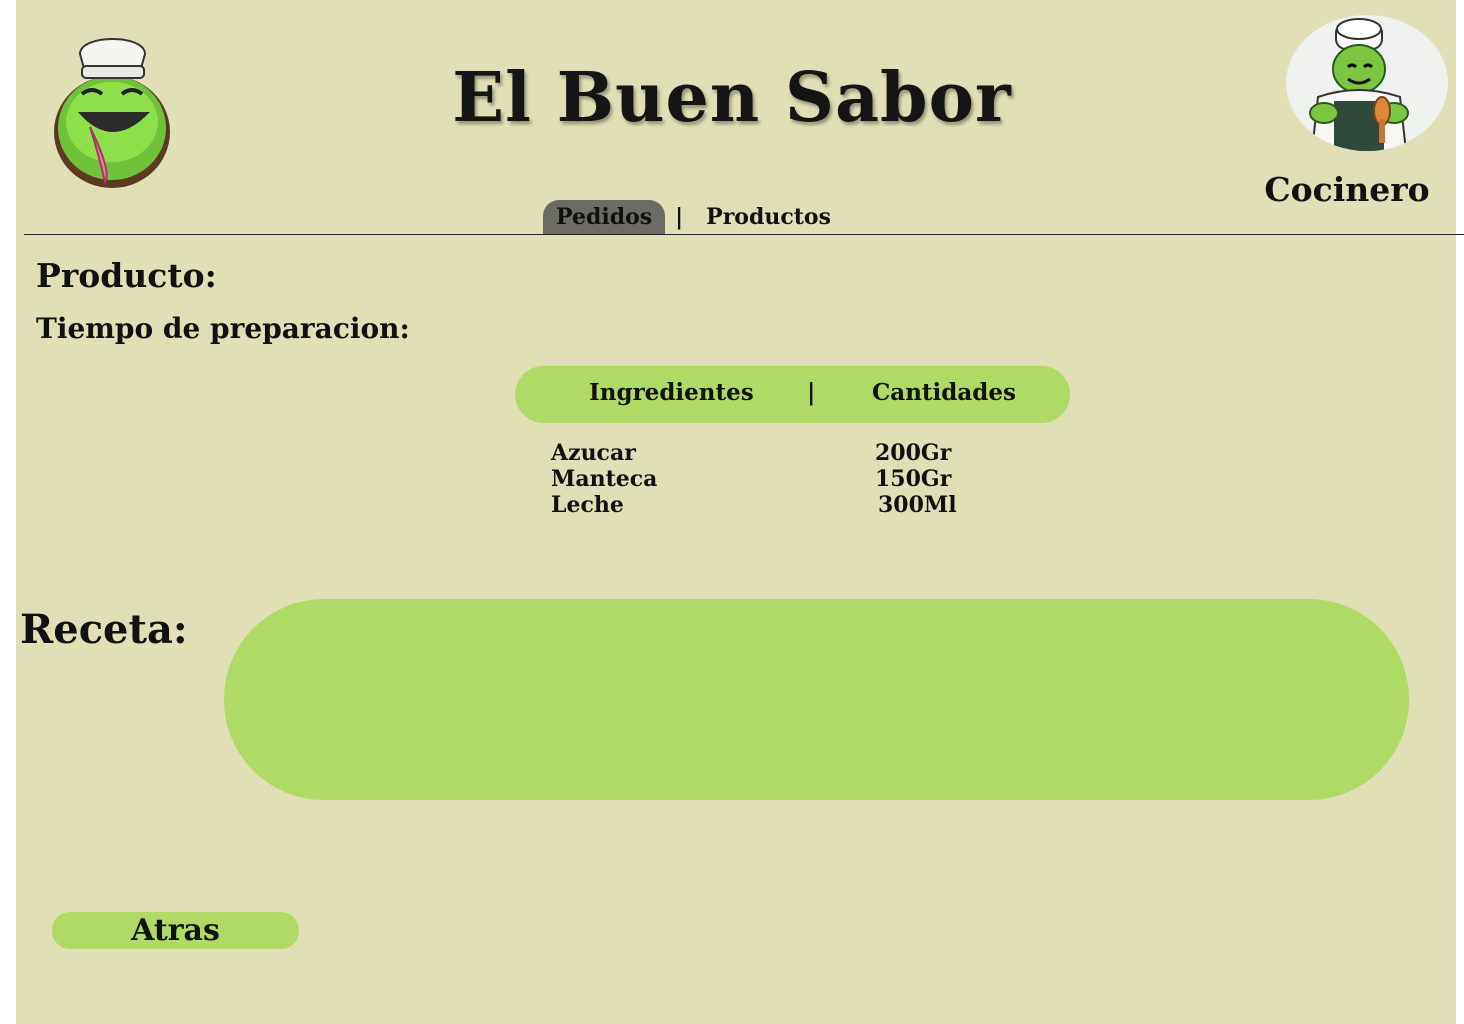 This screenshot has width=1464, height=1024. Describe the element at coordinates (587, 505) in the screenshot. I see `ingredient-name: Leche` at that location.